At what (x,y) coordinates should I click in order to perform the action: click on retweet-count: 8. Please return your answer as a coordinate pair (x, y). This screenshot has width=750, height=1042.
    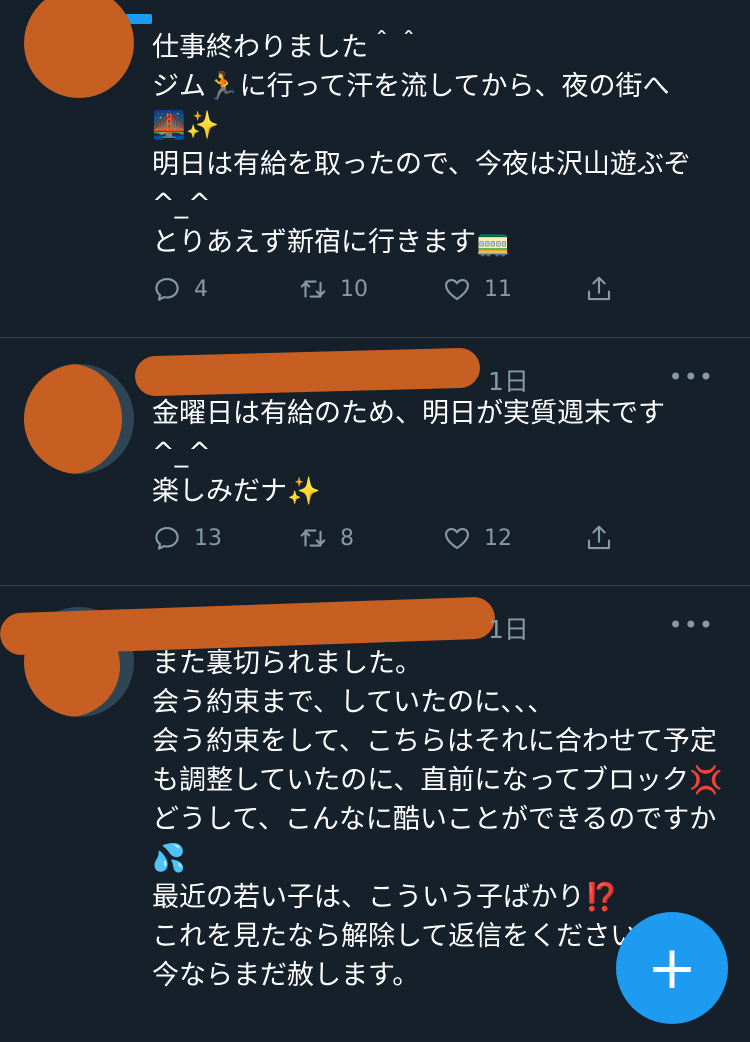
    Looking at the image, I should click on (347, 538).